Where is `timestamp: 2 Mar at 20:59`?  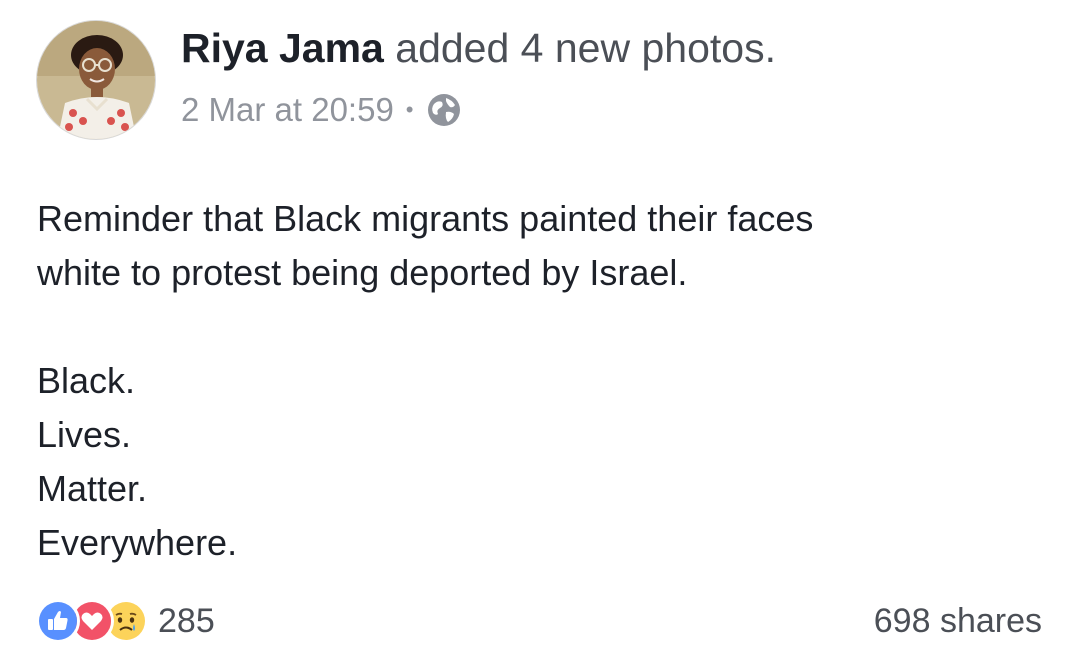
timestamp: 2 Mar at 20:59 is located at coordinates (287, 110).